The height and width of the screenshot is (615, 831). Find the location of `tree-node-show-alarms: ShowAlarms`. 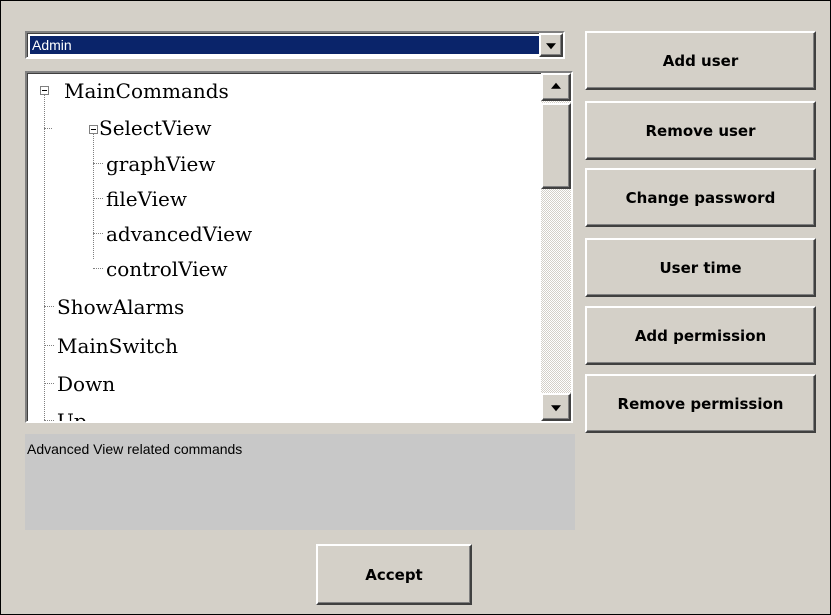

tree-node-show-alarms: ShowAlarms is located at coordinates (120, 307).